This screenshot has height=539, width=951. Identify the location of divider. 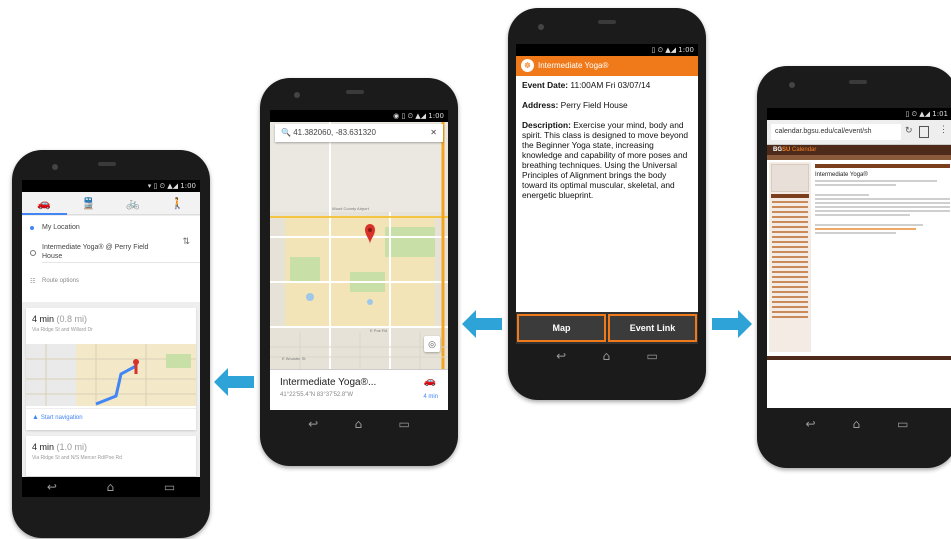
(121, 262).